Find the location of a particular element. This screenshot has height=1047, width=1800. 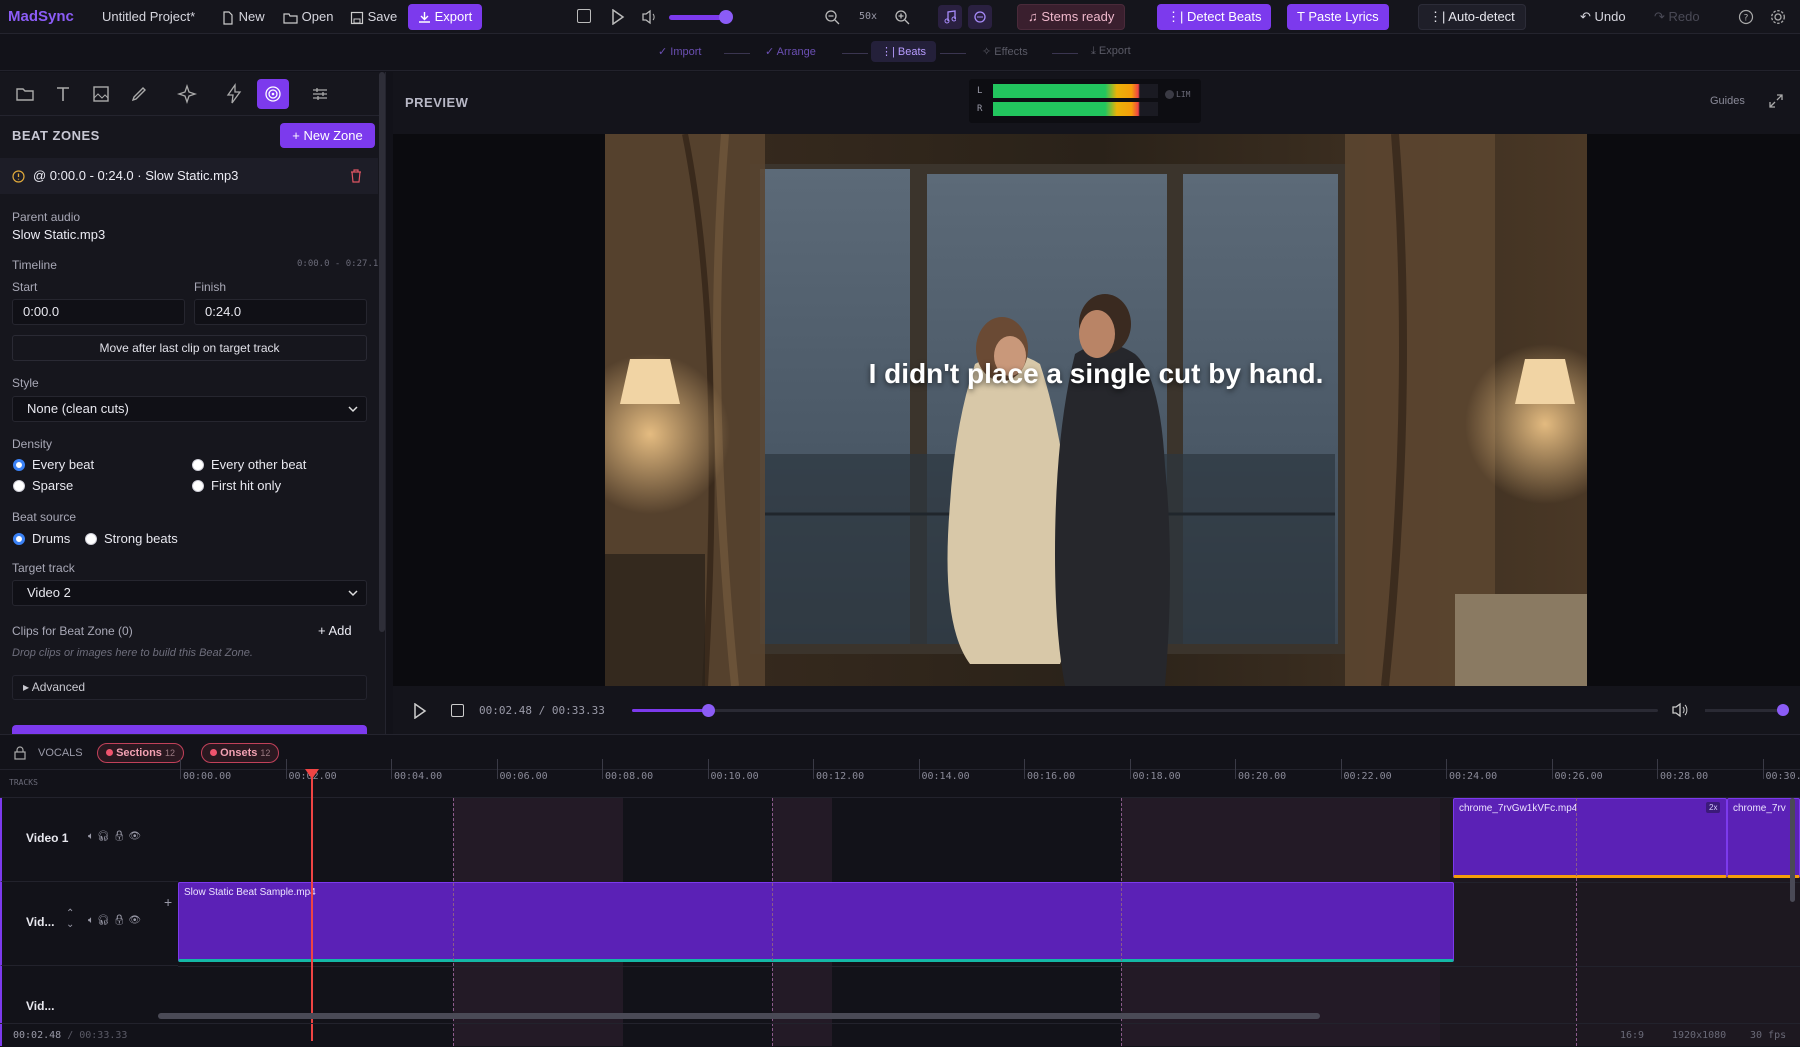

preview-stop-icon is located at coordinates (457, 710).